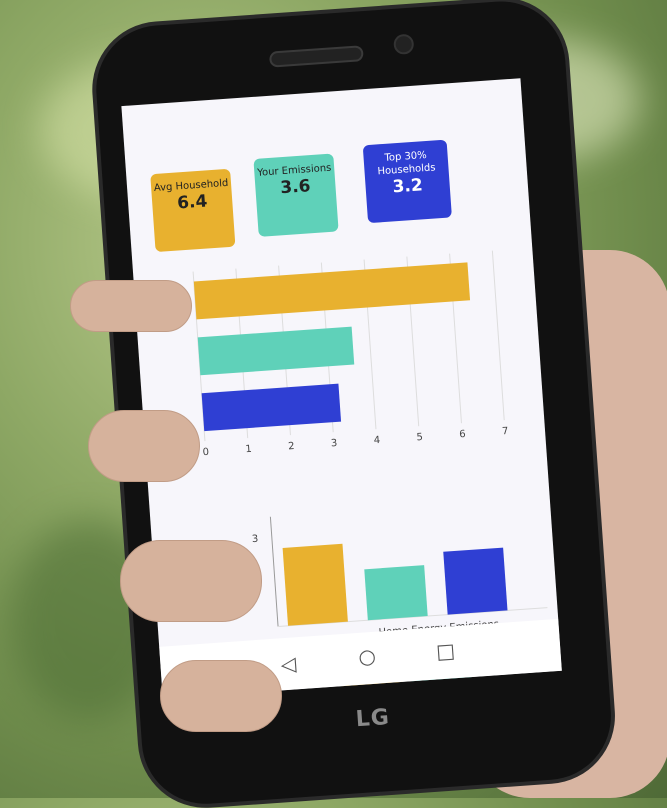  I want to click on index-finger, so click(131, 306).